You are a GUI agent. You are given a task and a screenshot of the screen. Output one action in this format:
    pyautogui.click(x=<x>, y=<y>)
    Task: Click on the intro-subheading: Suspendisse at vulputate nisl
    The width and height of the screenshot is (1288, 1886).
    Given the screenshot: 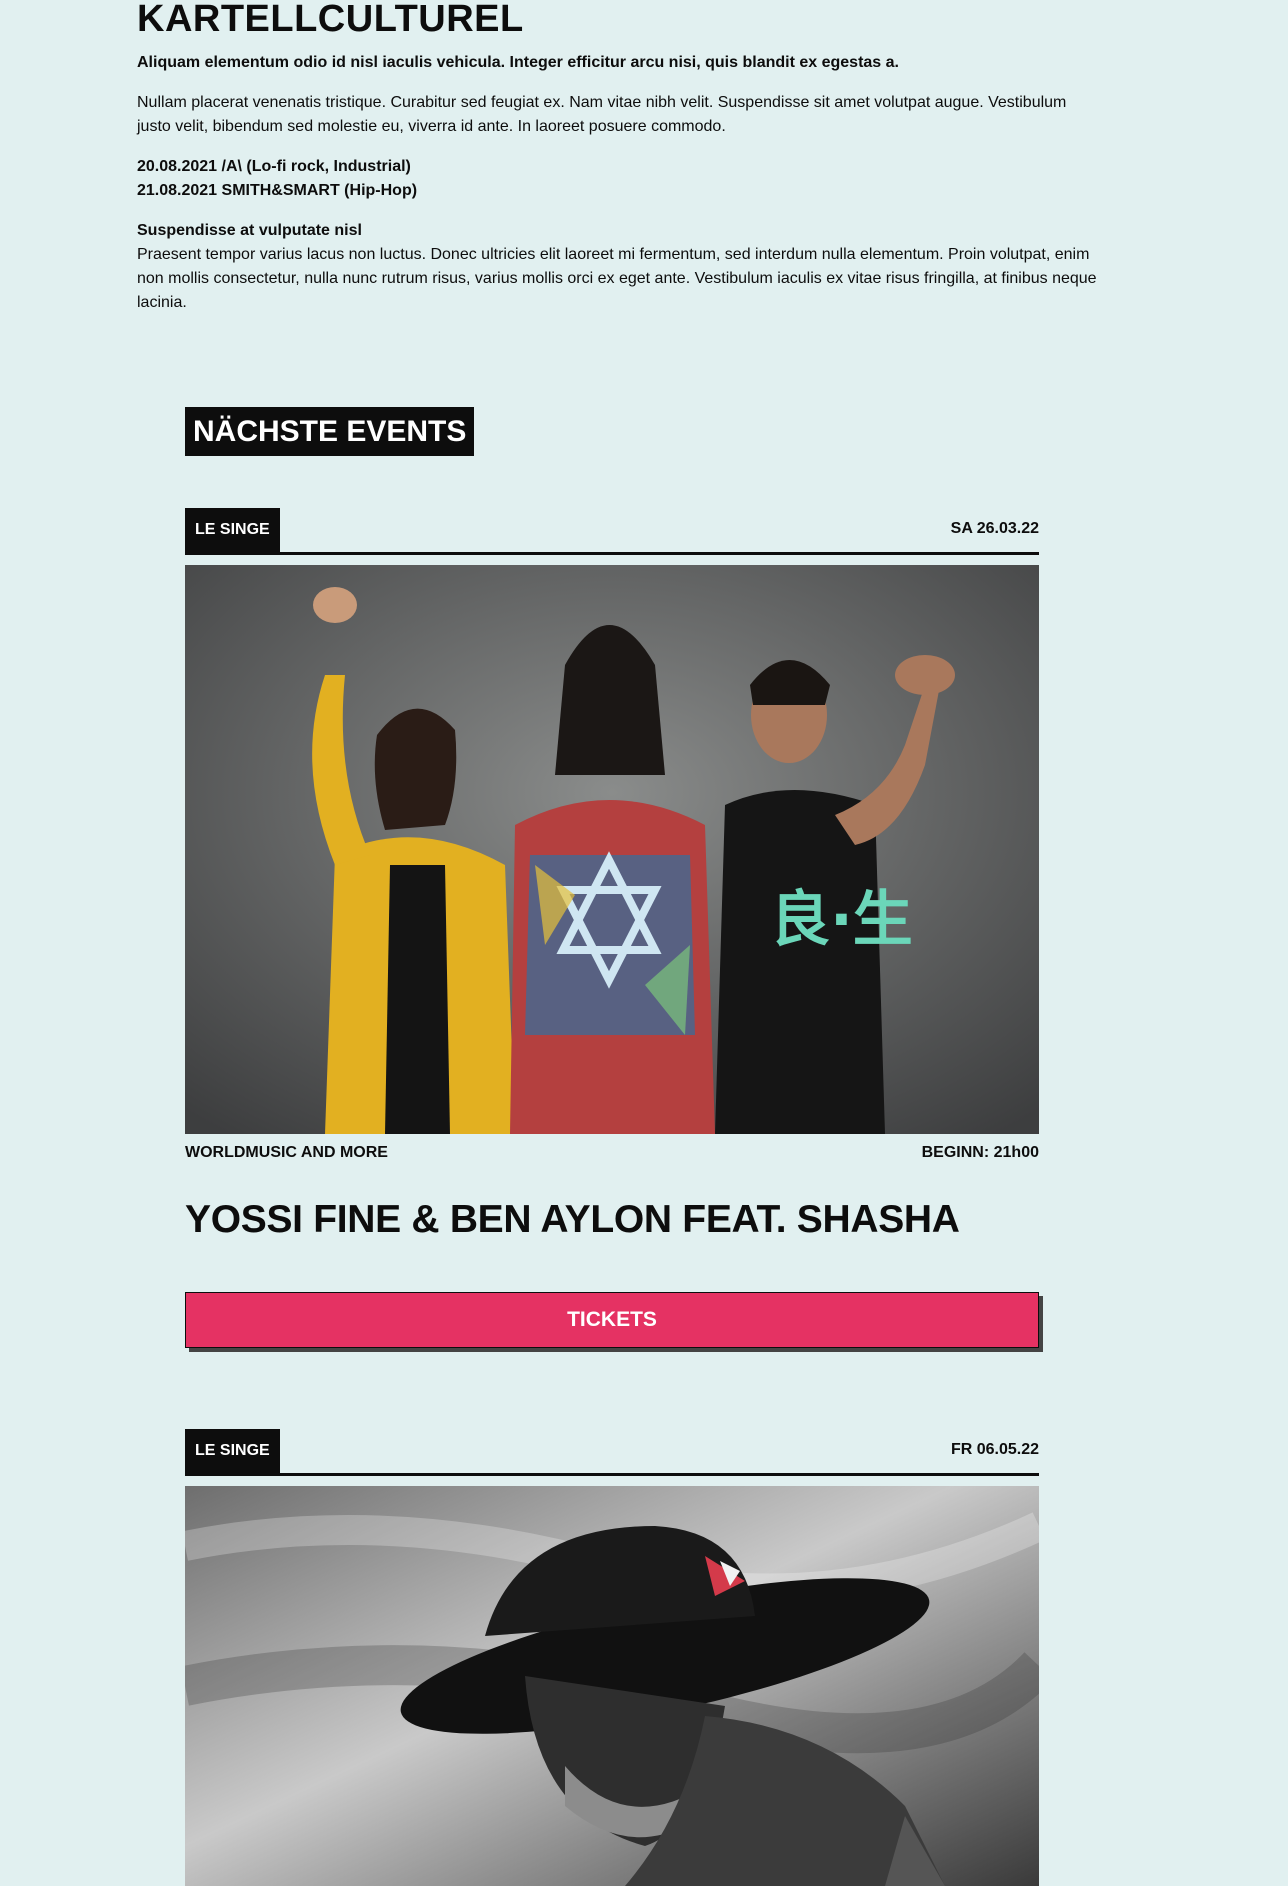 What is the action you would take?
    pyautogui.click(x=249, y=230)
    